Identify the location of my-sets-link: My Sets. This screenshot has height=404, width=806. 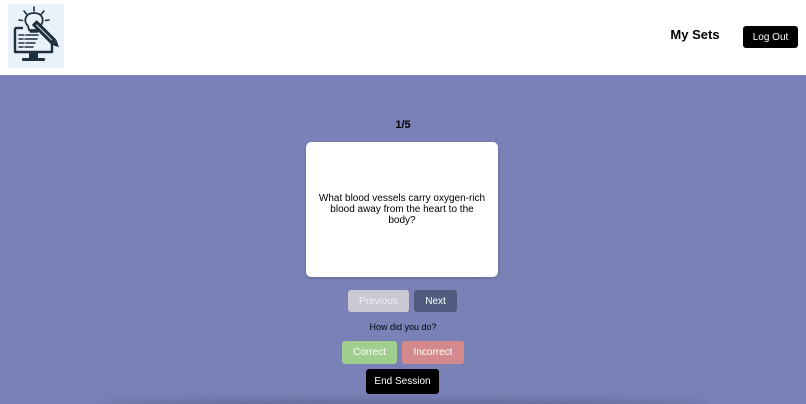
(695, 34).